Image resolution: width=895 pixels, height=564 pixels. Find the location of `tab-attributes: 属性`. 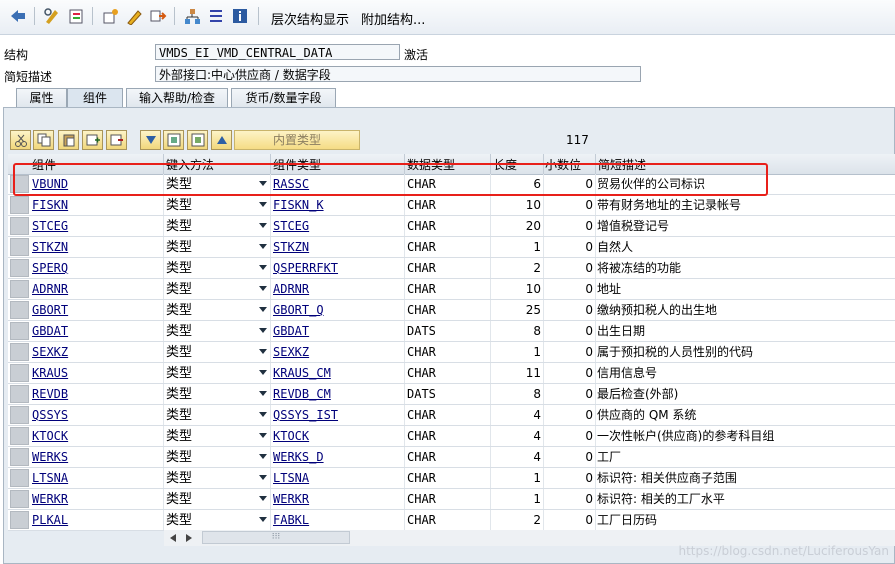

tab-attributes: 属性 is located at coordinates (41, 98).